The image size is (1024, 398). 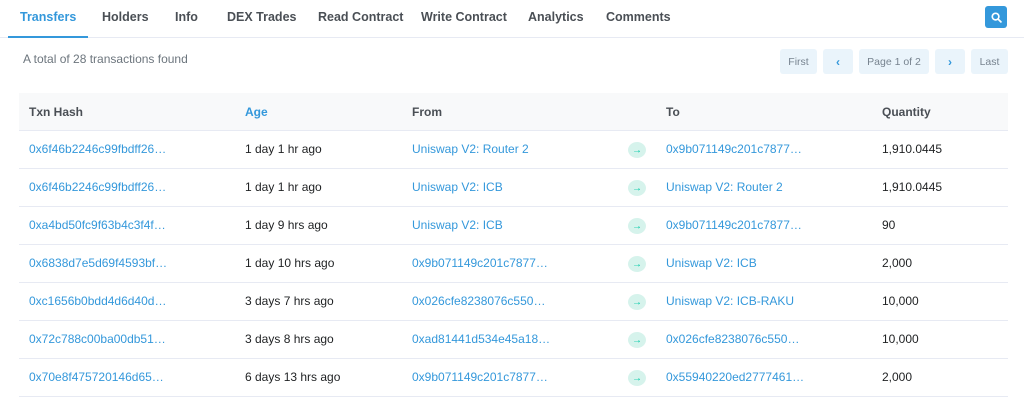 I want to click on age-cell: 1 day 9 hrs ago, so click(x=286, y=225).